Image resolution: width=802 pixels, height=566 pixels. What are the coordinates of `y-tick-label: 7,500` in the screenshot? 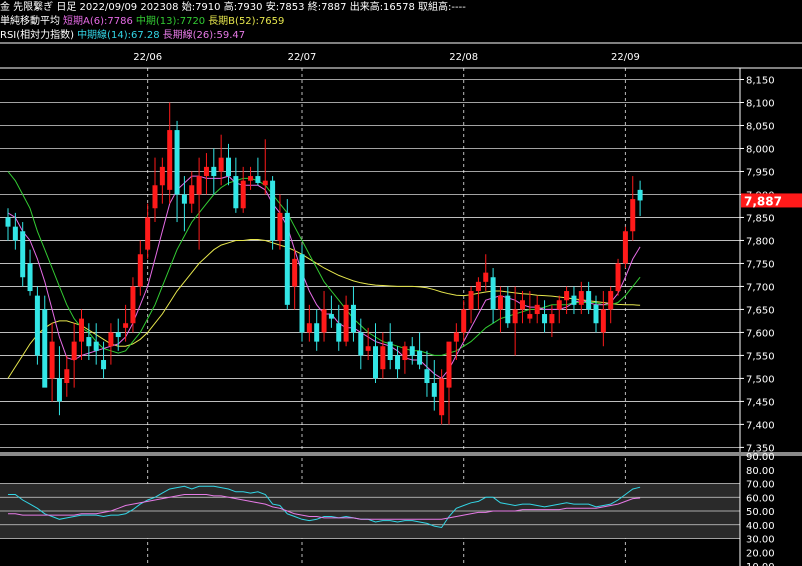 It's located at (760, 379).